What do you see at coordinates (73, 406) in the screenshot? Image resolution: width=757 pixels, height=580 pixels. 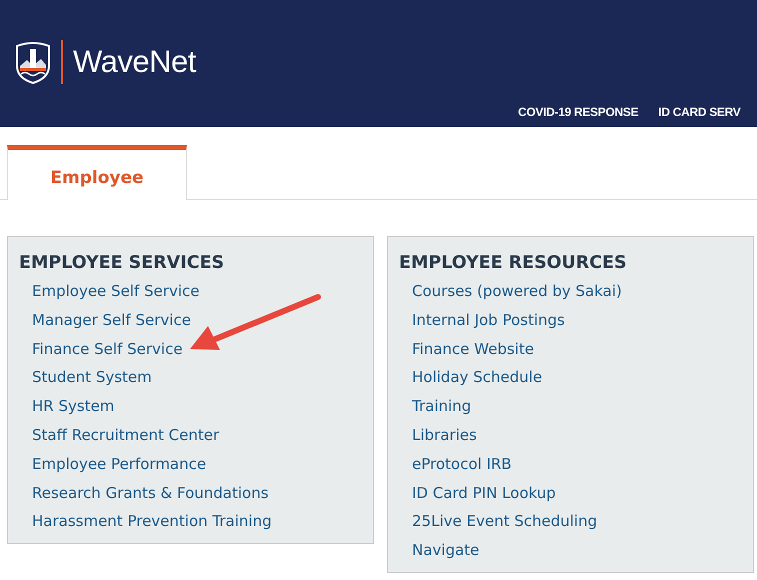 I see `panel-link: HR System` at bounding box center [73, 406].